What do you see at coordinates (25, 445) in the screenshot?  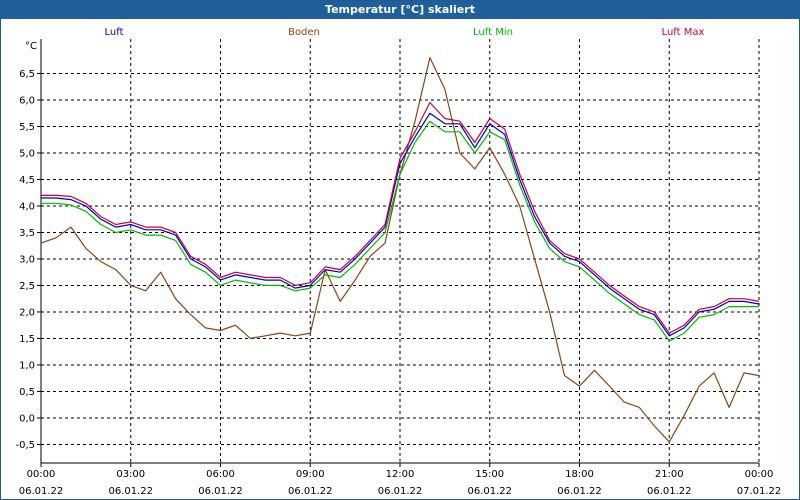 I see `y-tick-label: -0,5` at bounding box center [25, 445].